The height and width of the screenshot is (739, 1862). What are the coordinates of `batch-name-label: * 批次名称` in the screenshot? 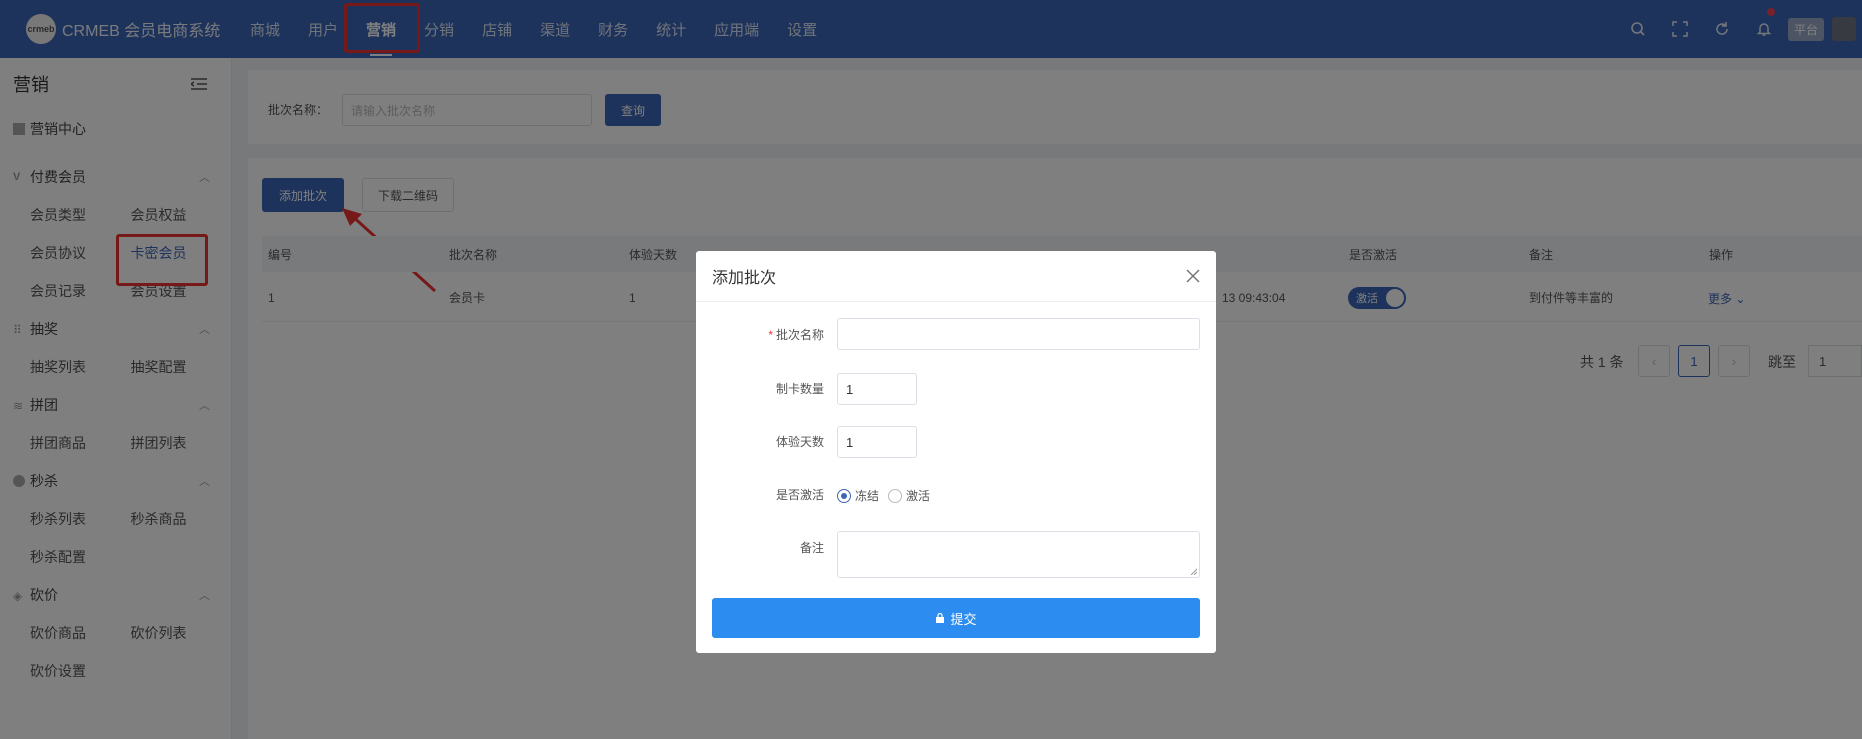 It's located at (760, 334).